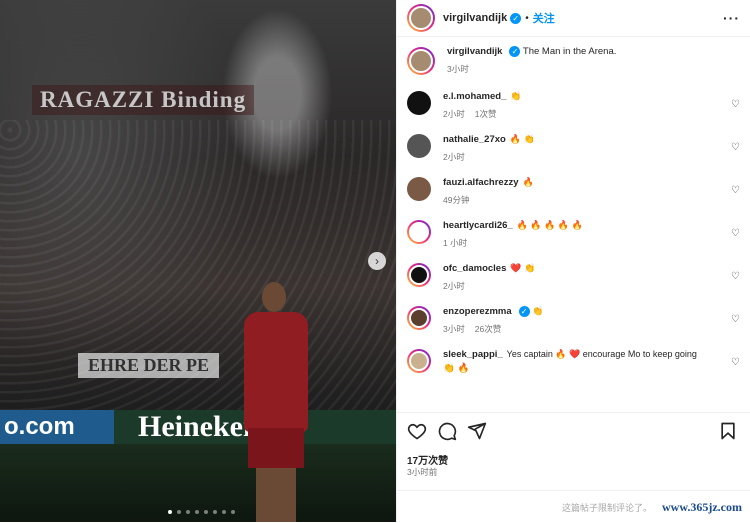 Image resolution: width=750 pixels, height=523 pixels. What do you see at coordinates (573, 60) in the screenshot?
I see `caption: virgilvandijk ✓ The Man in the Arena. 3小时` at bounding box center [573, 60].